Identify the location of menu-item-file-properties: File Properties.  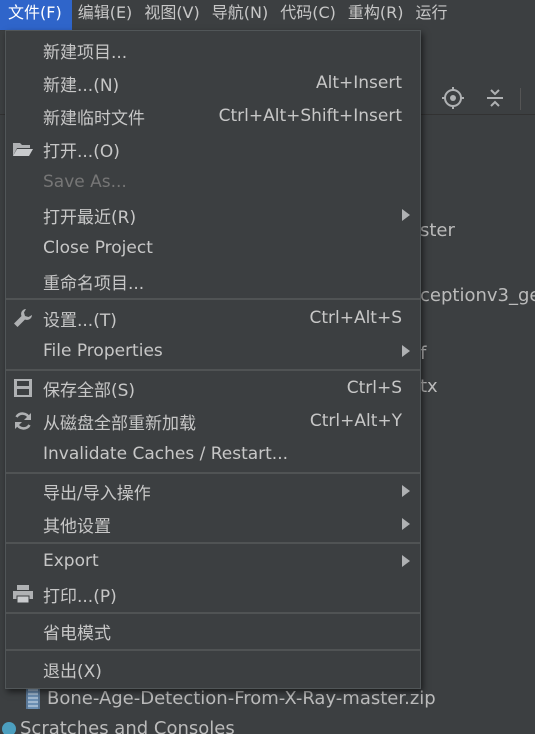
(213, 351).